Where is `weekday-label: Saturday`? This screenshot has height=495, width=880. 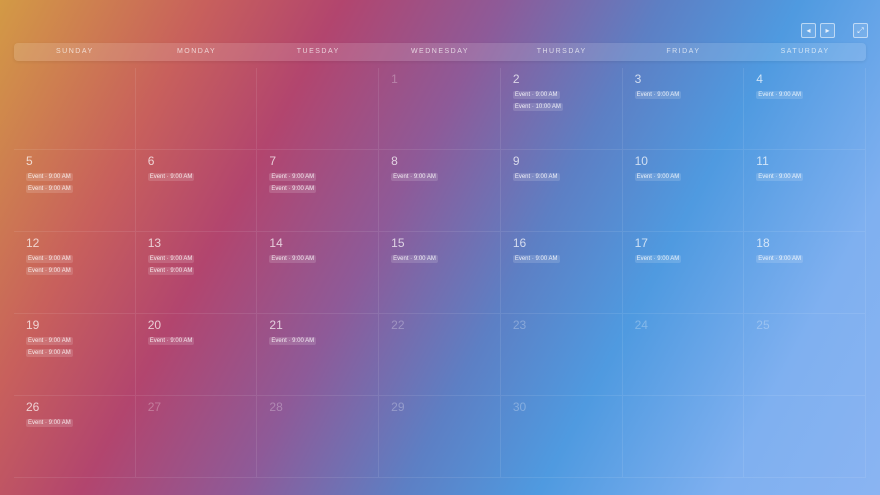
weekday-label: Saturday is located at coordinates (805, 51).